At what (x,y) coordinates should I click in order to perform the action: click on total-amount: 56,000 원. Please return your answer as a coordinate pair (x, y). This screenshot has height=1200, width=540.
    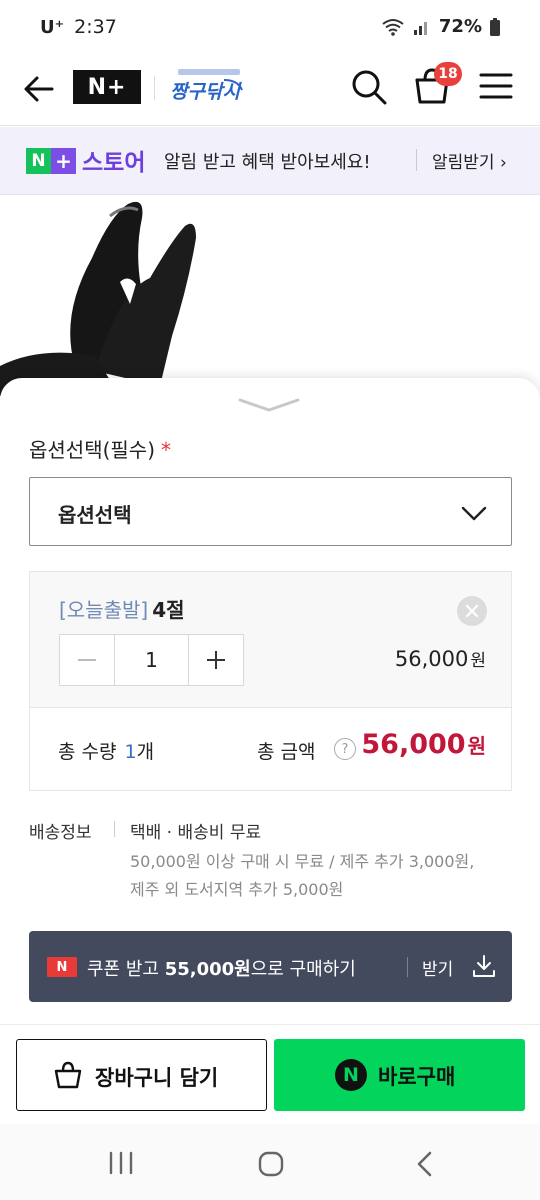
    Looking at the image, I should click on (423, 744).